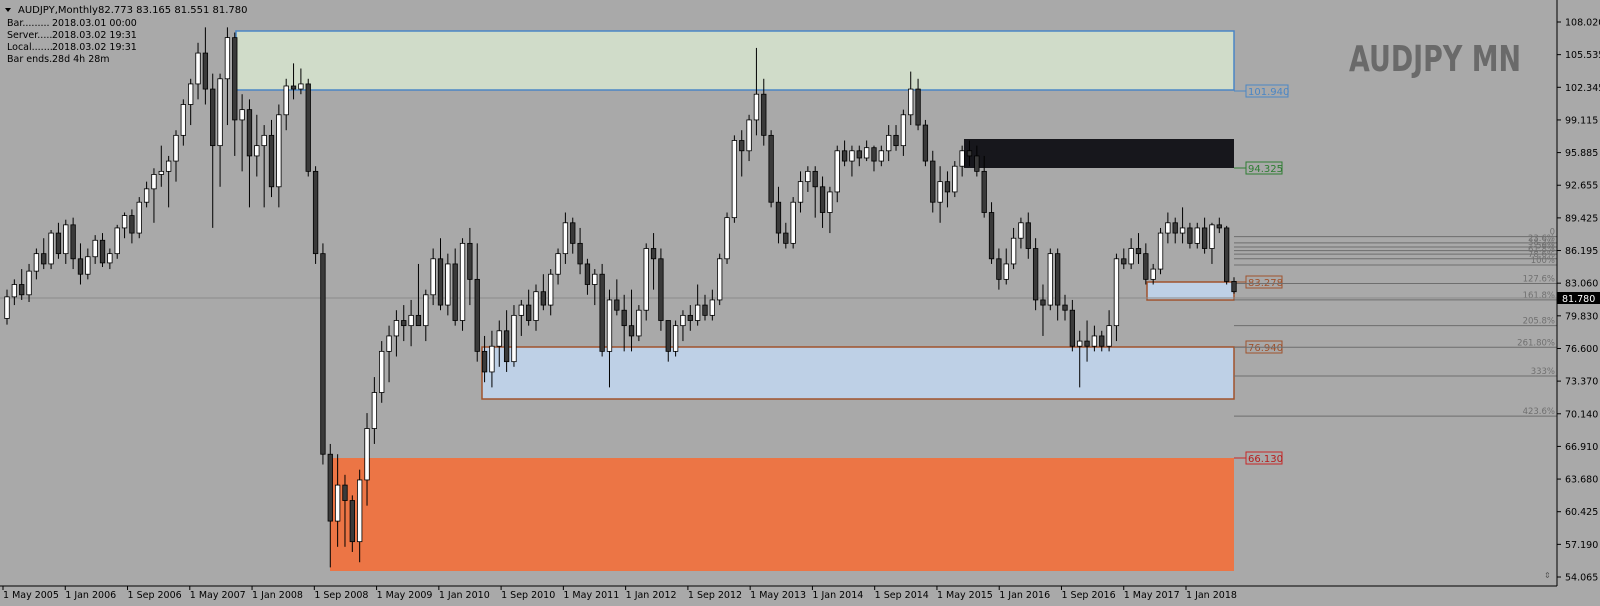  What do you see at coordinates (1099, 153) in the screenshot?
I see `zone-black` at bounding box center [1099, 153].